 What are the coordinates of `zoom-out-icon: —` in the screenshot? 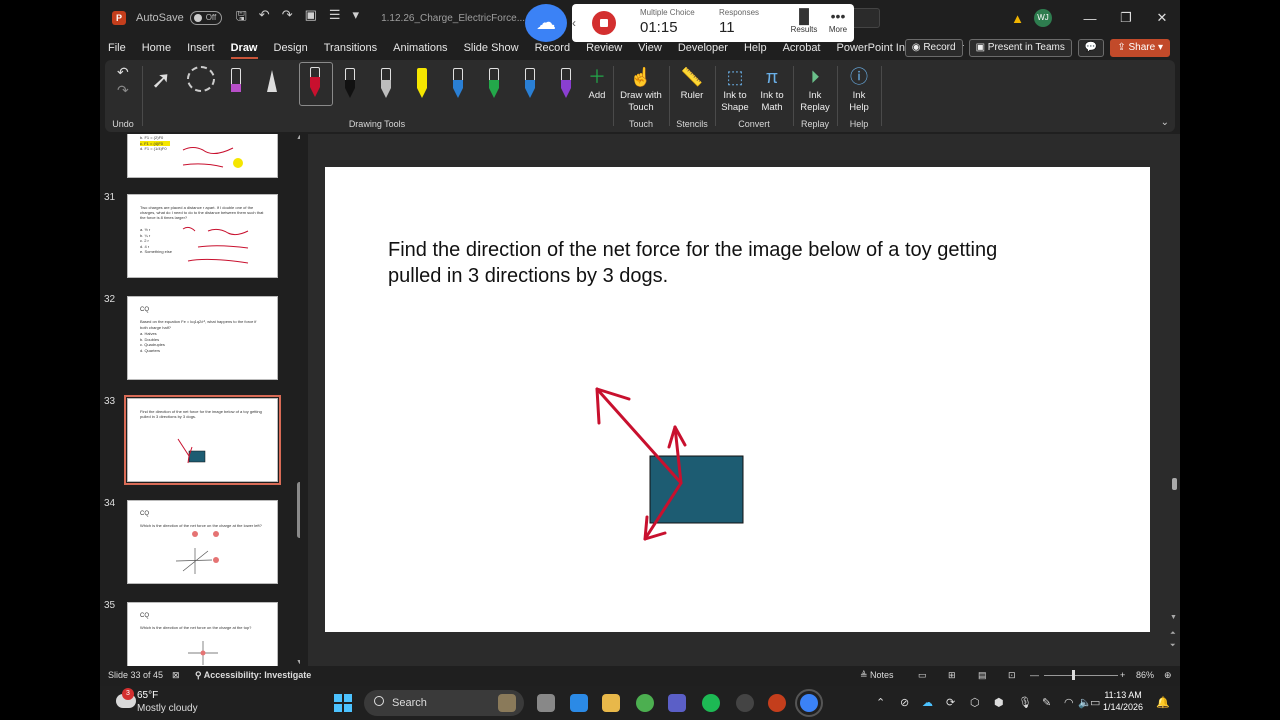 It's located at (1034, 675).